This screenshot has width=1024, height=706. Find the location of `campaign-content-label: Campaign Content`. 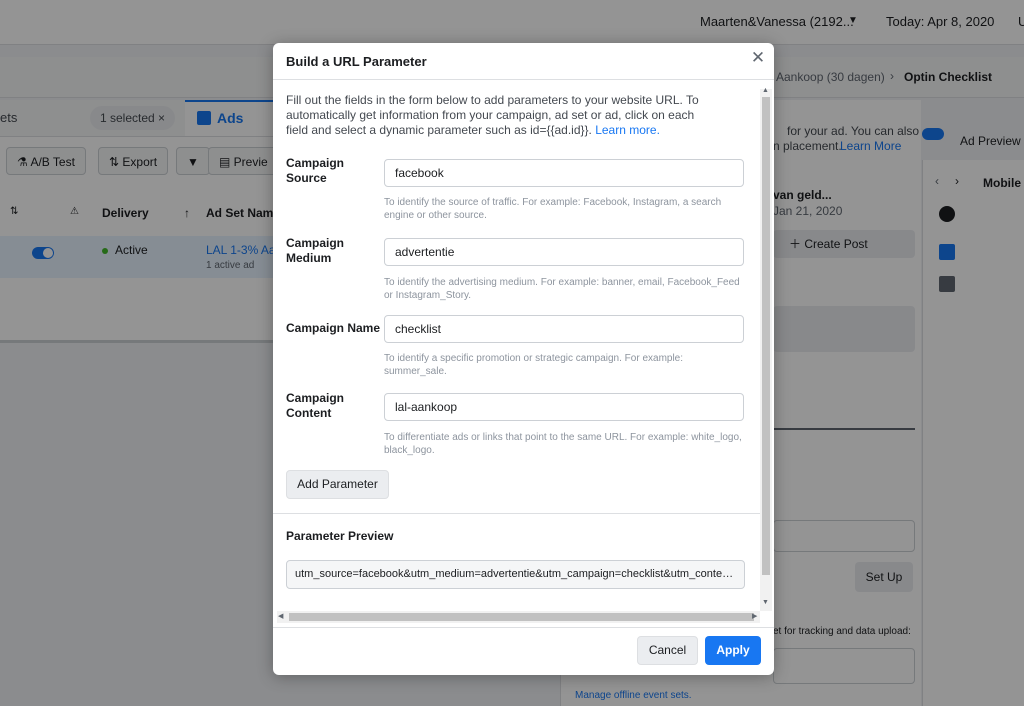

campaign-content-label: Campaign Content is located at coordinates (315, 405).